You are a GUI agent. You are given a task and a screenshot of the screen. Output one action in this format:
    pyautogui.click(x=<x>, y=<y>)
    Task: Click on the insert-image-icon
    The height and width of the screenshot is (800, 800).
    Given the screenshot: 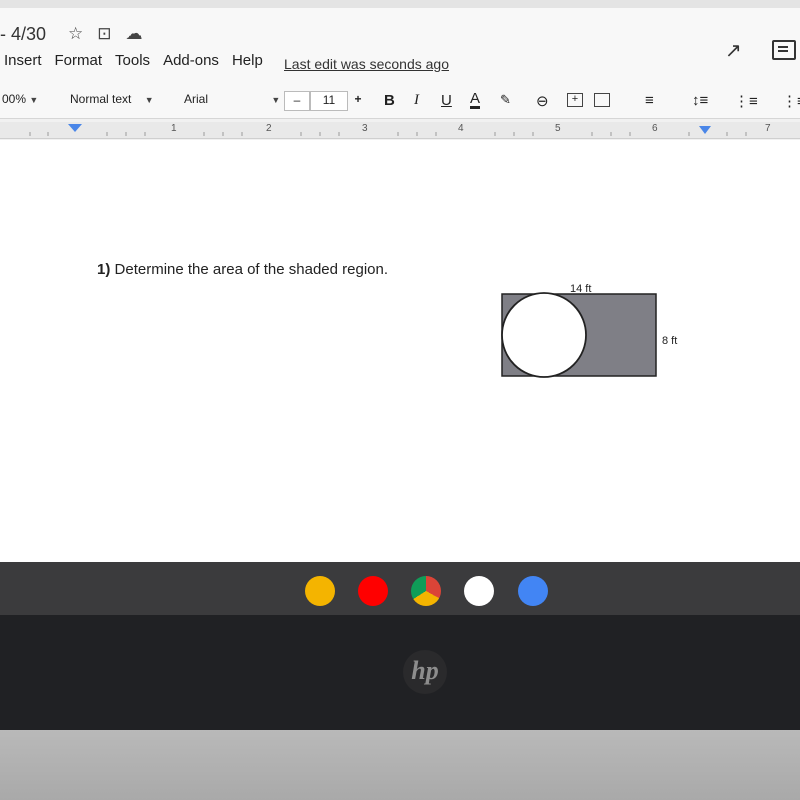 What is the action you would take?
    pyautogui.click(x=602, y=100)
    